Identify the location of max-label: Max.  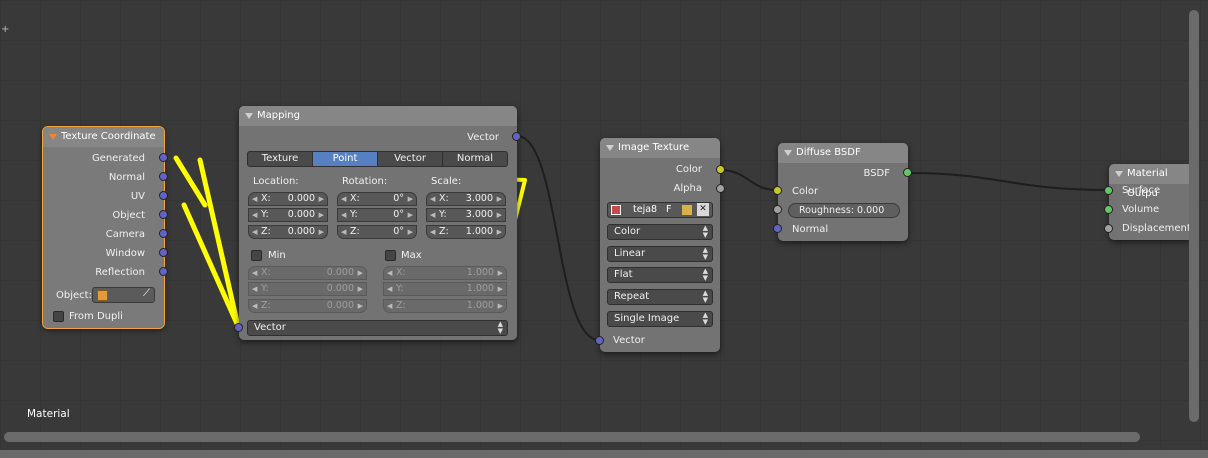
(411, 255).